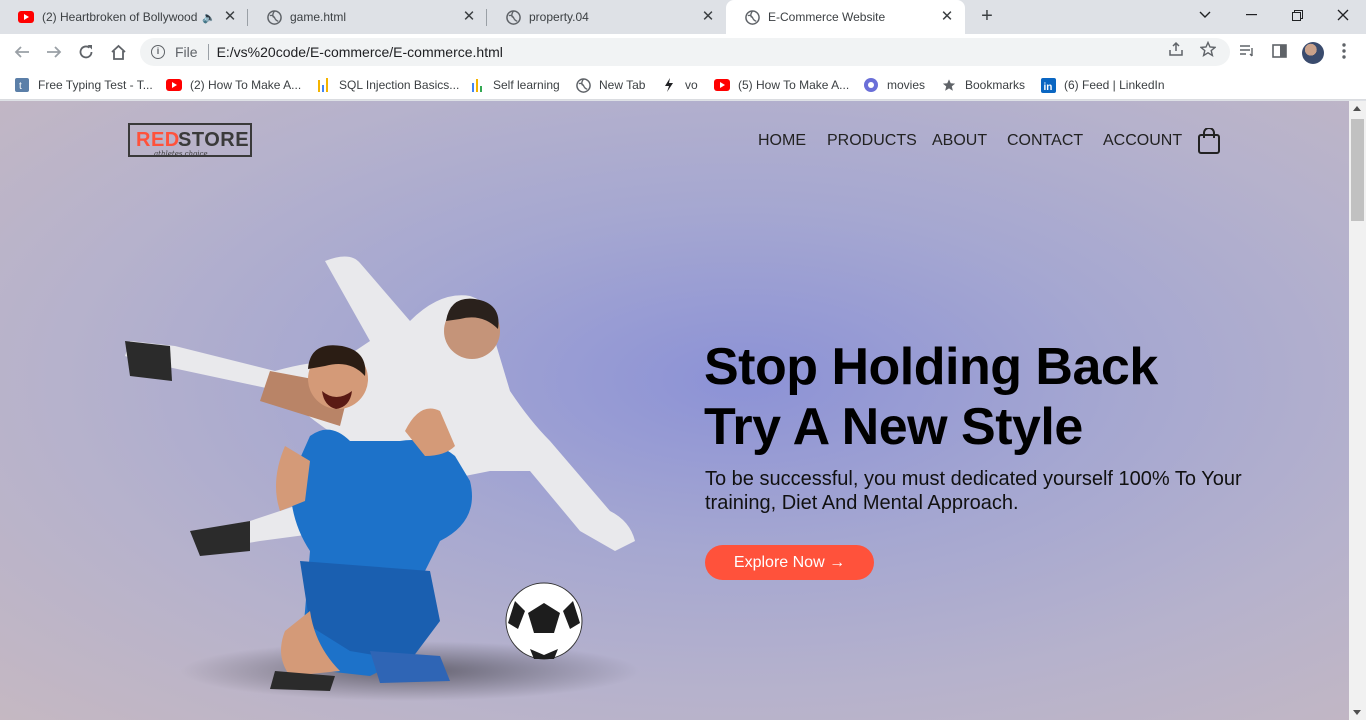  Describe the element at coordinates (209, 17) in the screenshot. I see `speaker-icon: 🔈` at that location.